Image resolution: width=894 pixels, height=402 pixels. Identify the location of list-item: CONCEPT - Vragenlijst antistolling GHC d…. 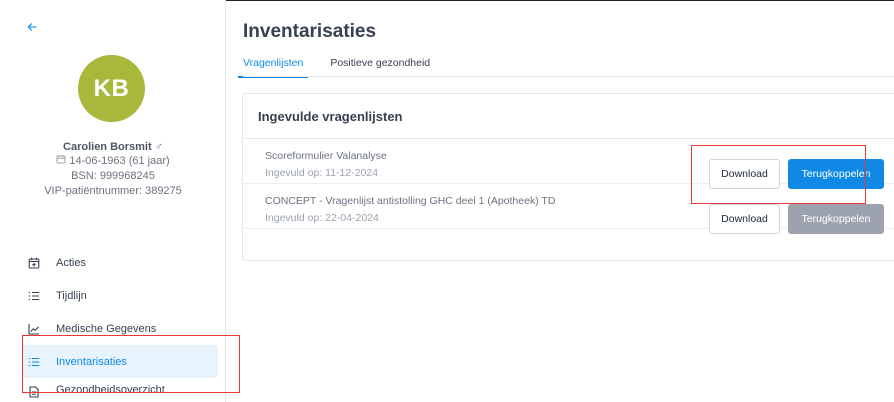
(568, 209).